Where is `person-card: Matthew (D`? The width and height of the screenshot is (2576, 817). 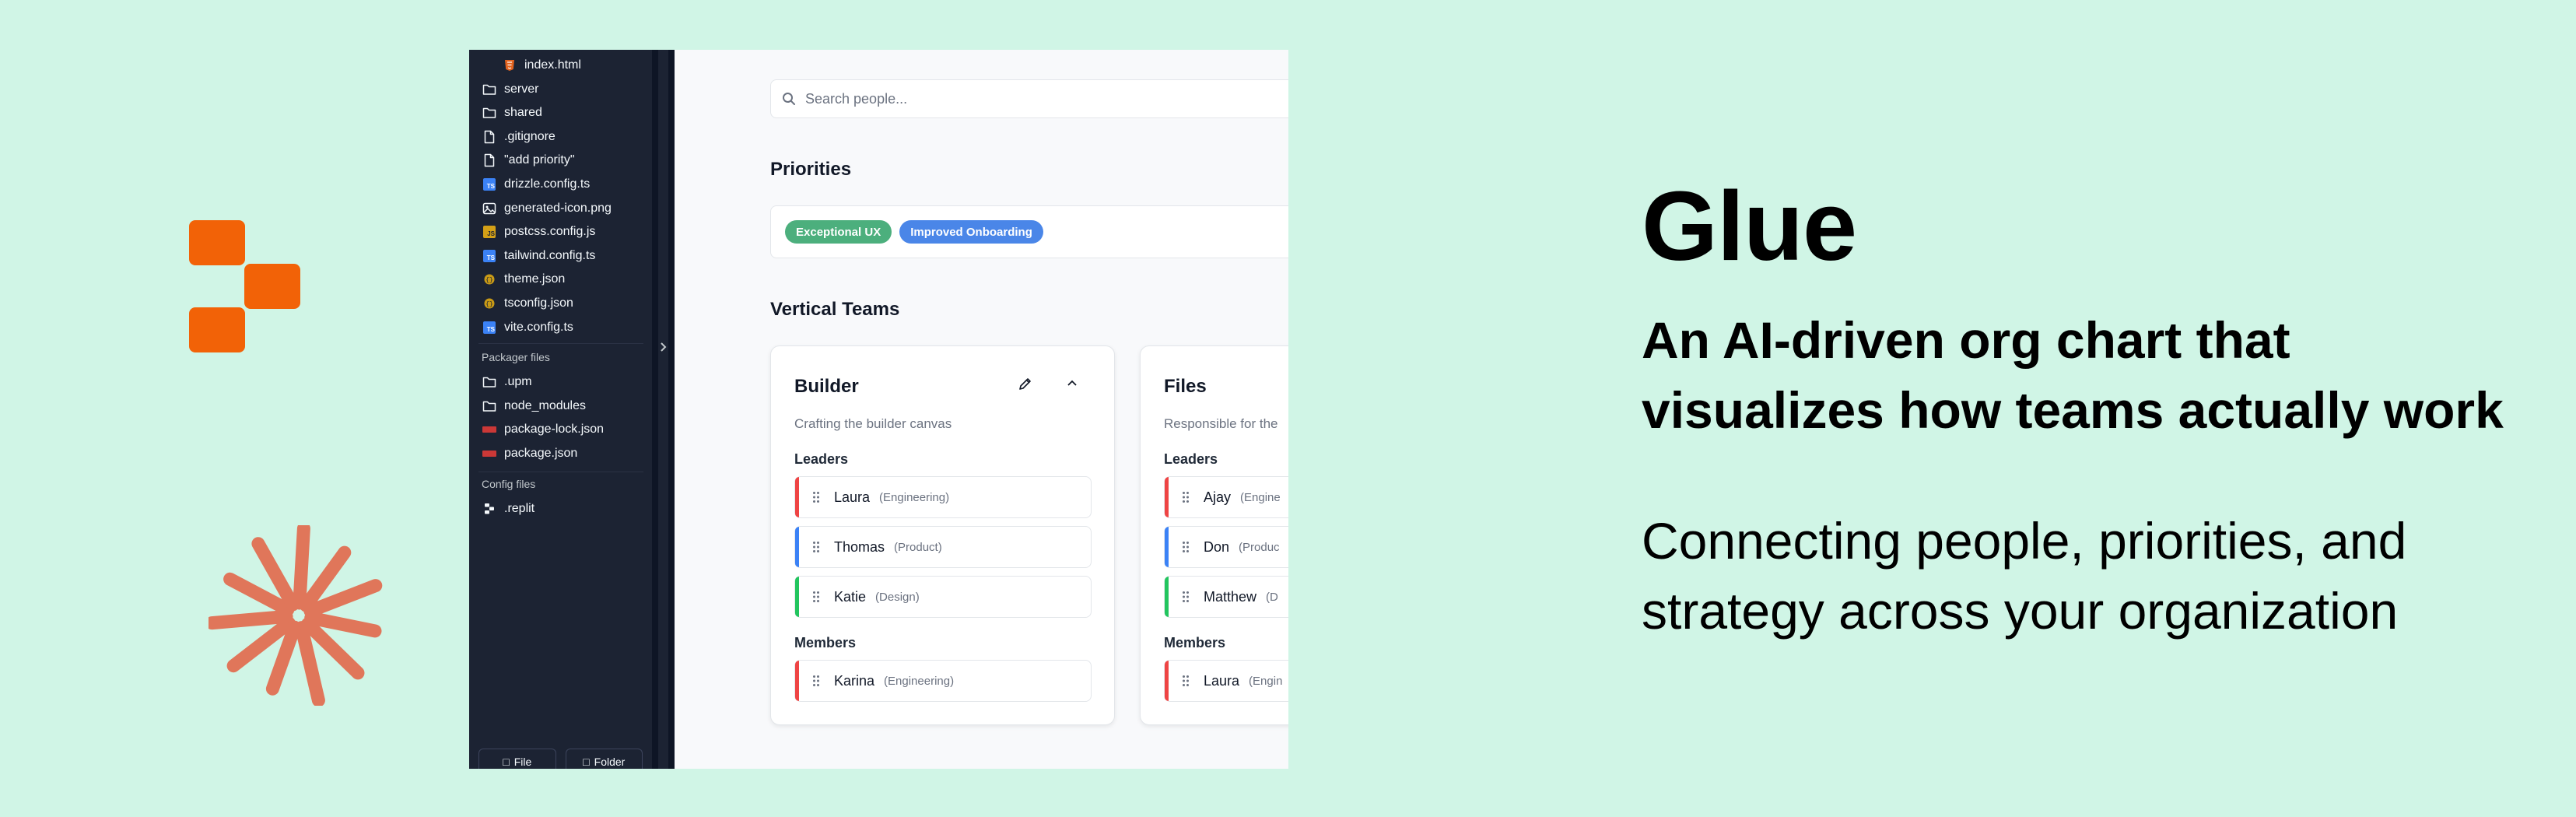 person-card: Matthew (D is located at coordinates (1226, 597).